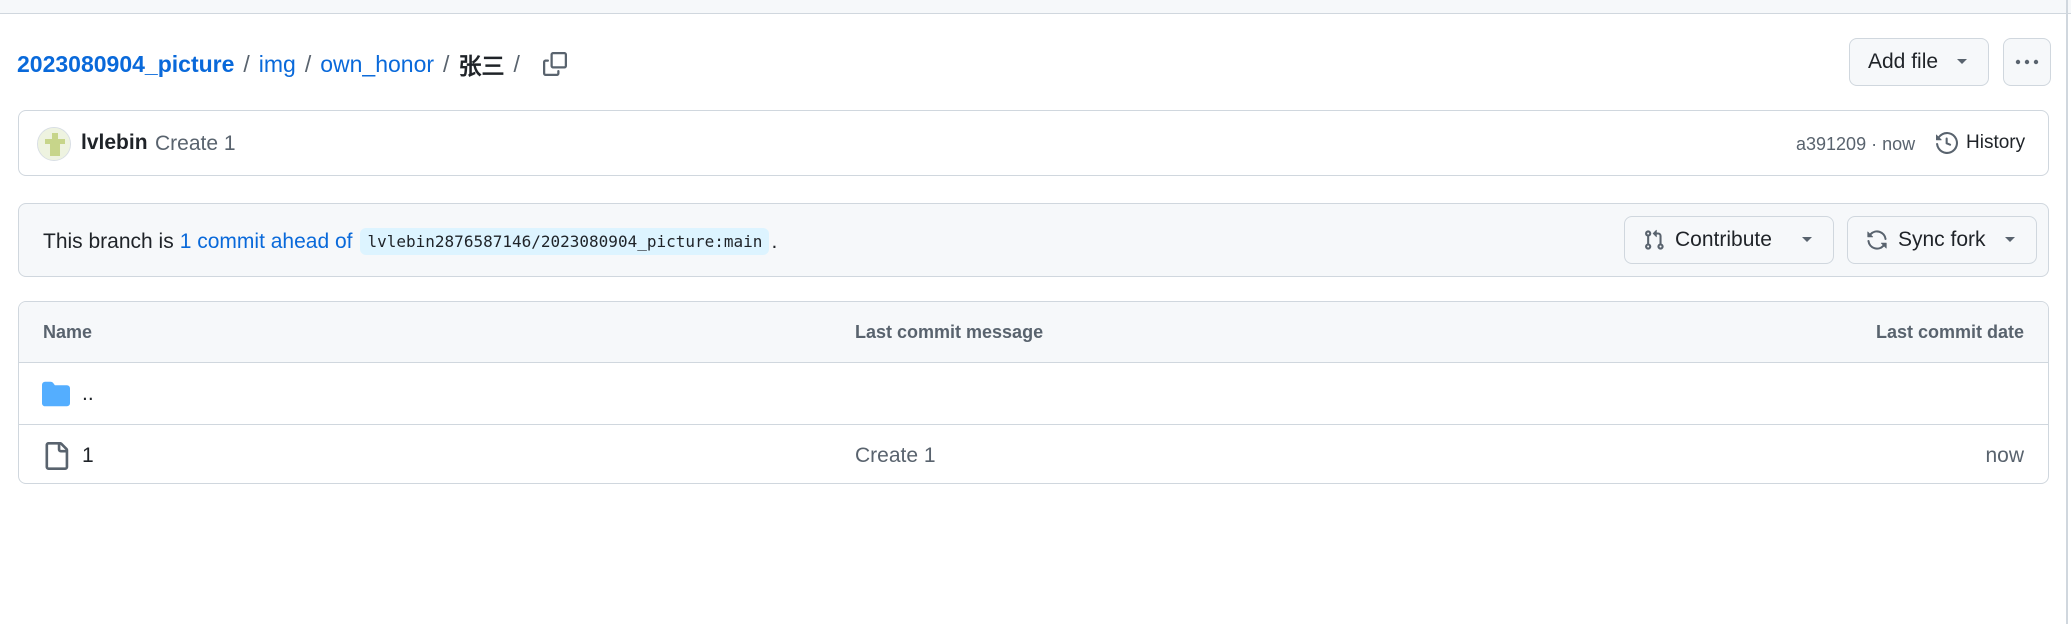  Describe the element at coordinates (1947, 143) in the screenshot. I see `history-icon` at that location.